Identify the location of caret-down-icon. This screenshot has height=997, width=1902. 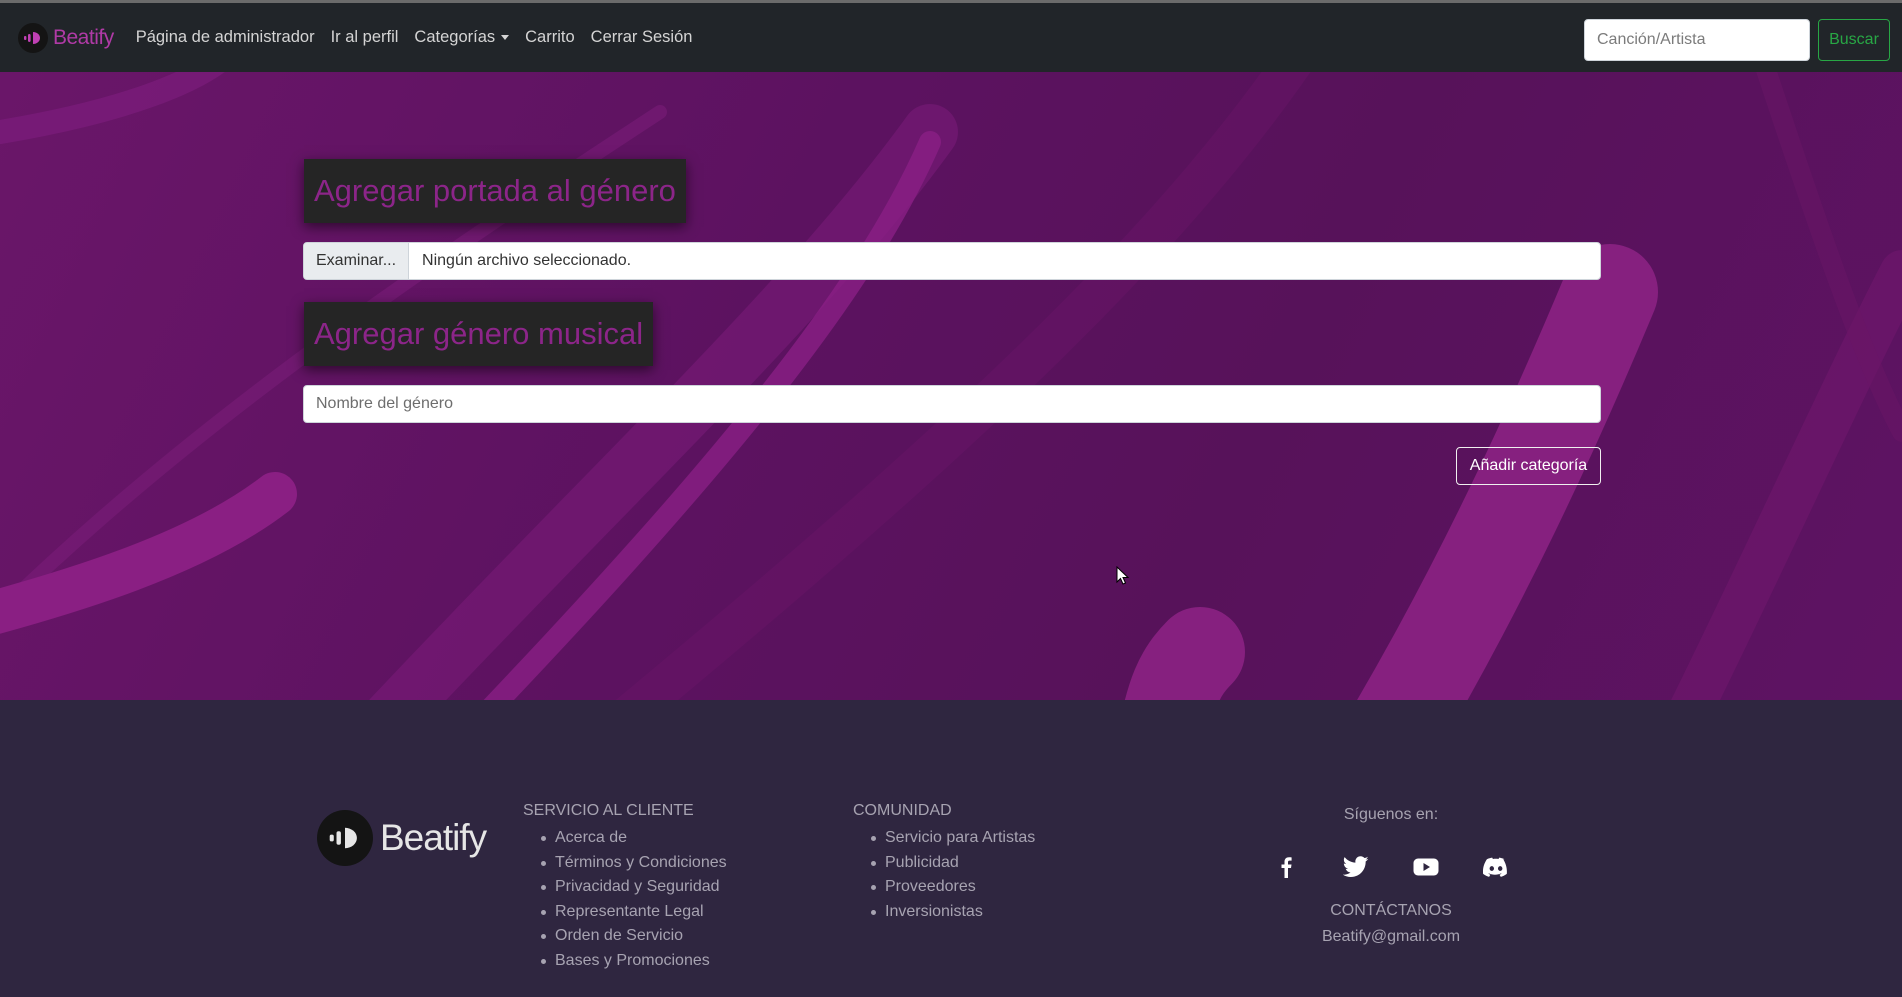
(505, 38).